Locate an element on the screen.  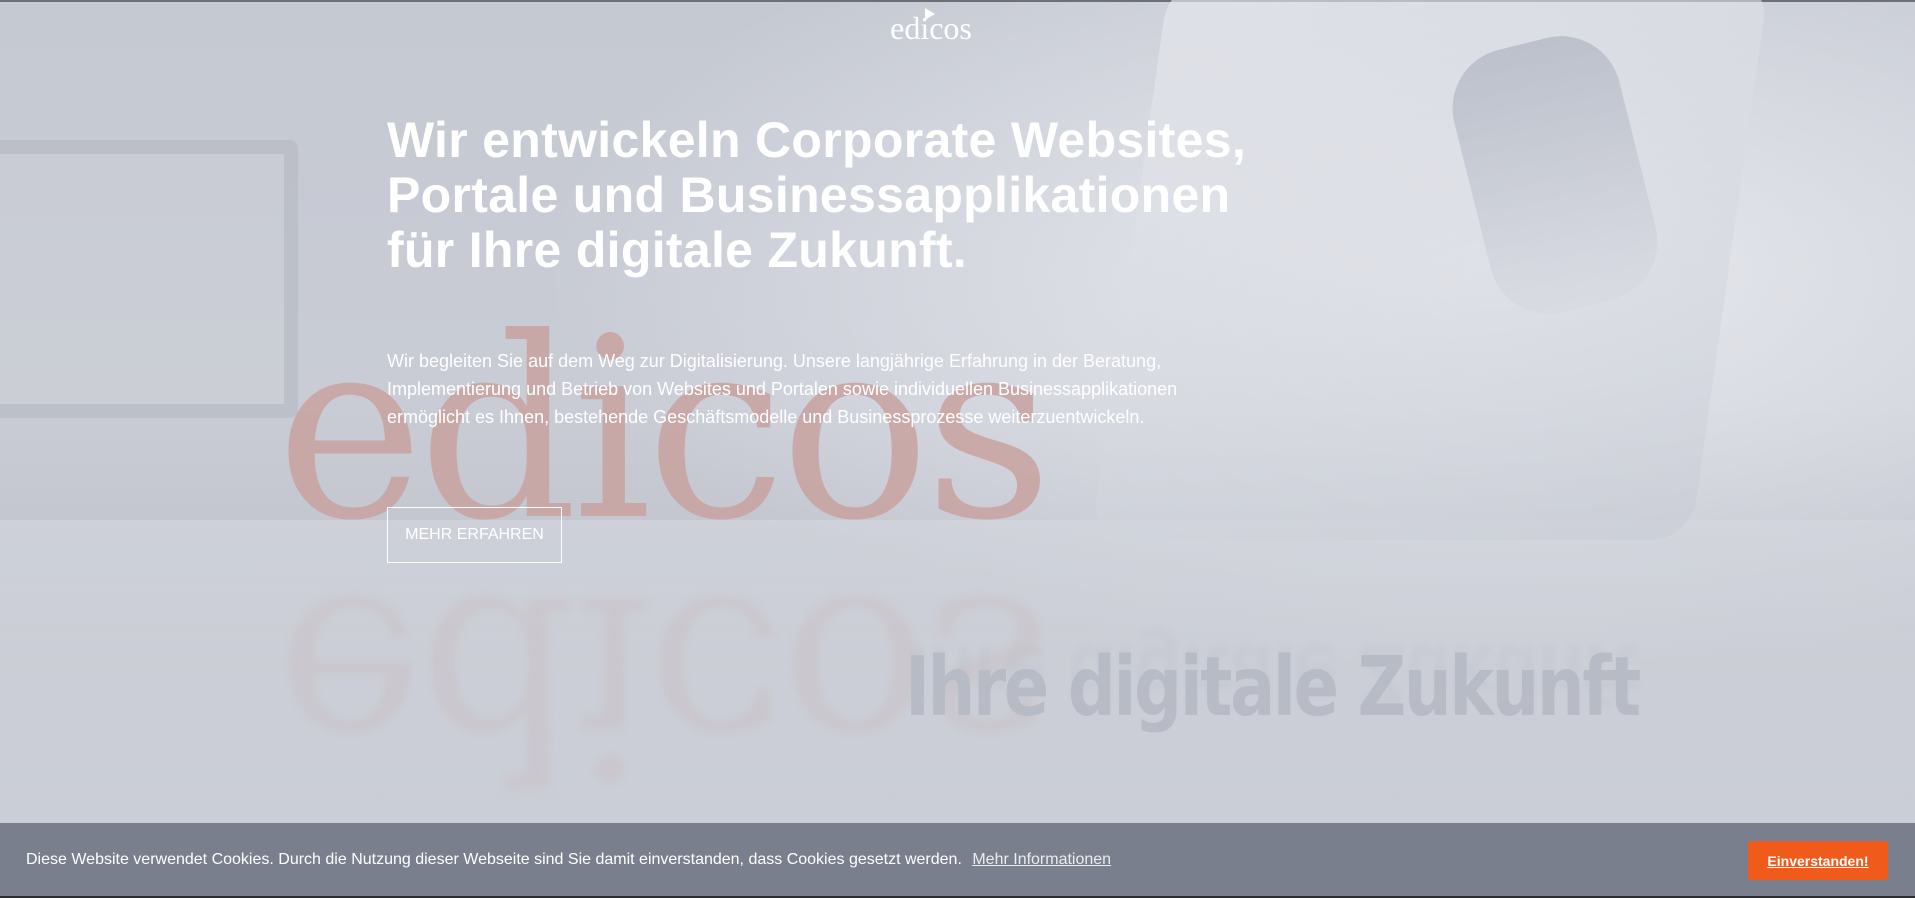
cookie-more-info-link: Mehr Informationen is located at coordinates (1041, 859).